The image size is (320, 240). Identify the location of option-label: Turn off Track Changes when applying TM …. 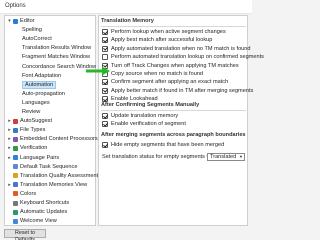
(175, 65).